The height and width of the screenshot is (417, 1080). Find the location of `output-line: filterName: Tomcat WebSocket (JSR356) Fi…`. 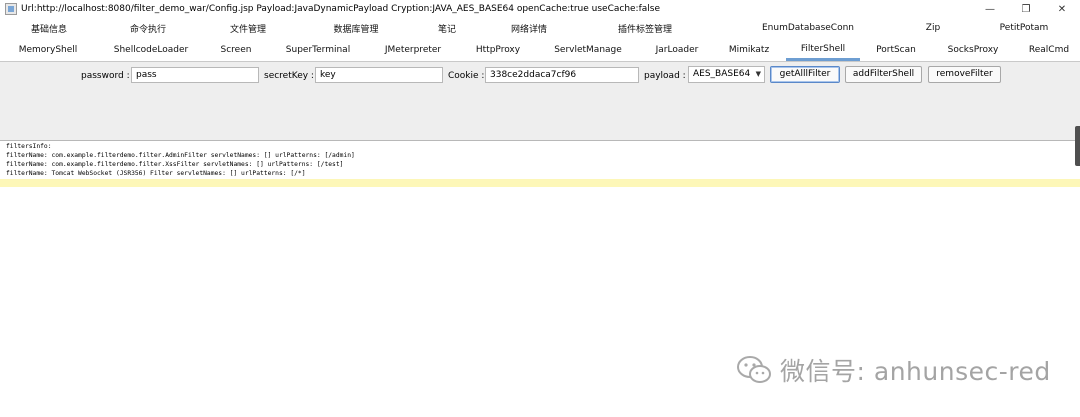

output-line: filterName: Tomcat WebSocket (JSR356) Fi… is located at coordinates (156, 173).